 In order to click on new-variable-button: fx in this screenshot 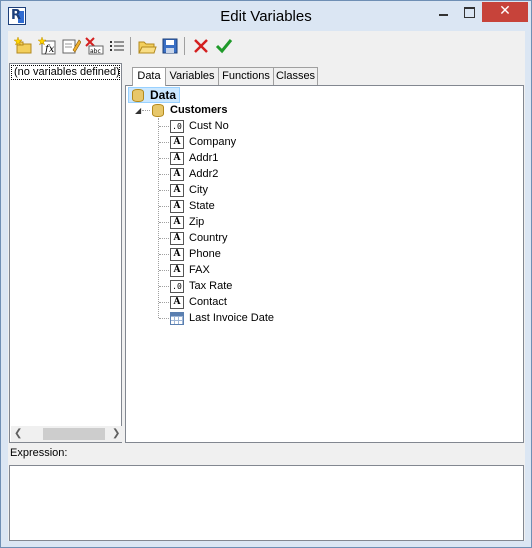, I will do `click(47, 46)`.